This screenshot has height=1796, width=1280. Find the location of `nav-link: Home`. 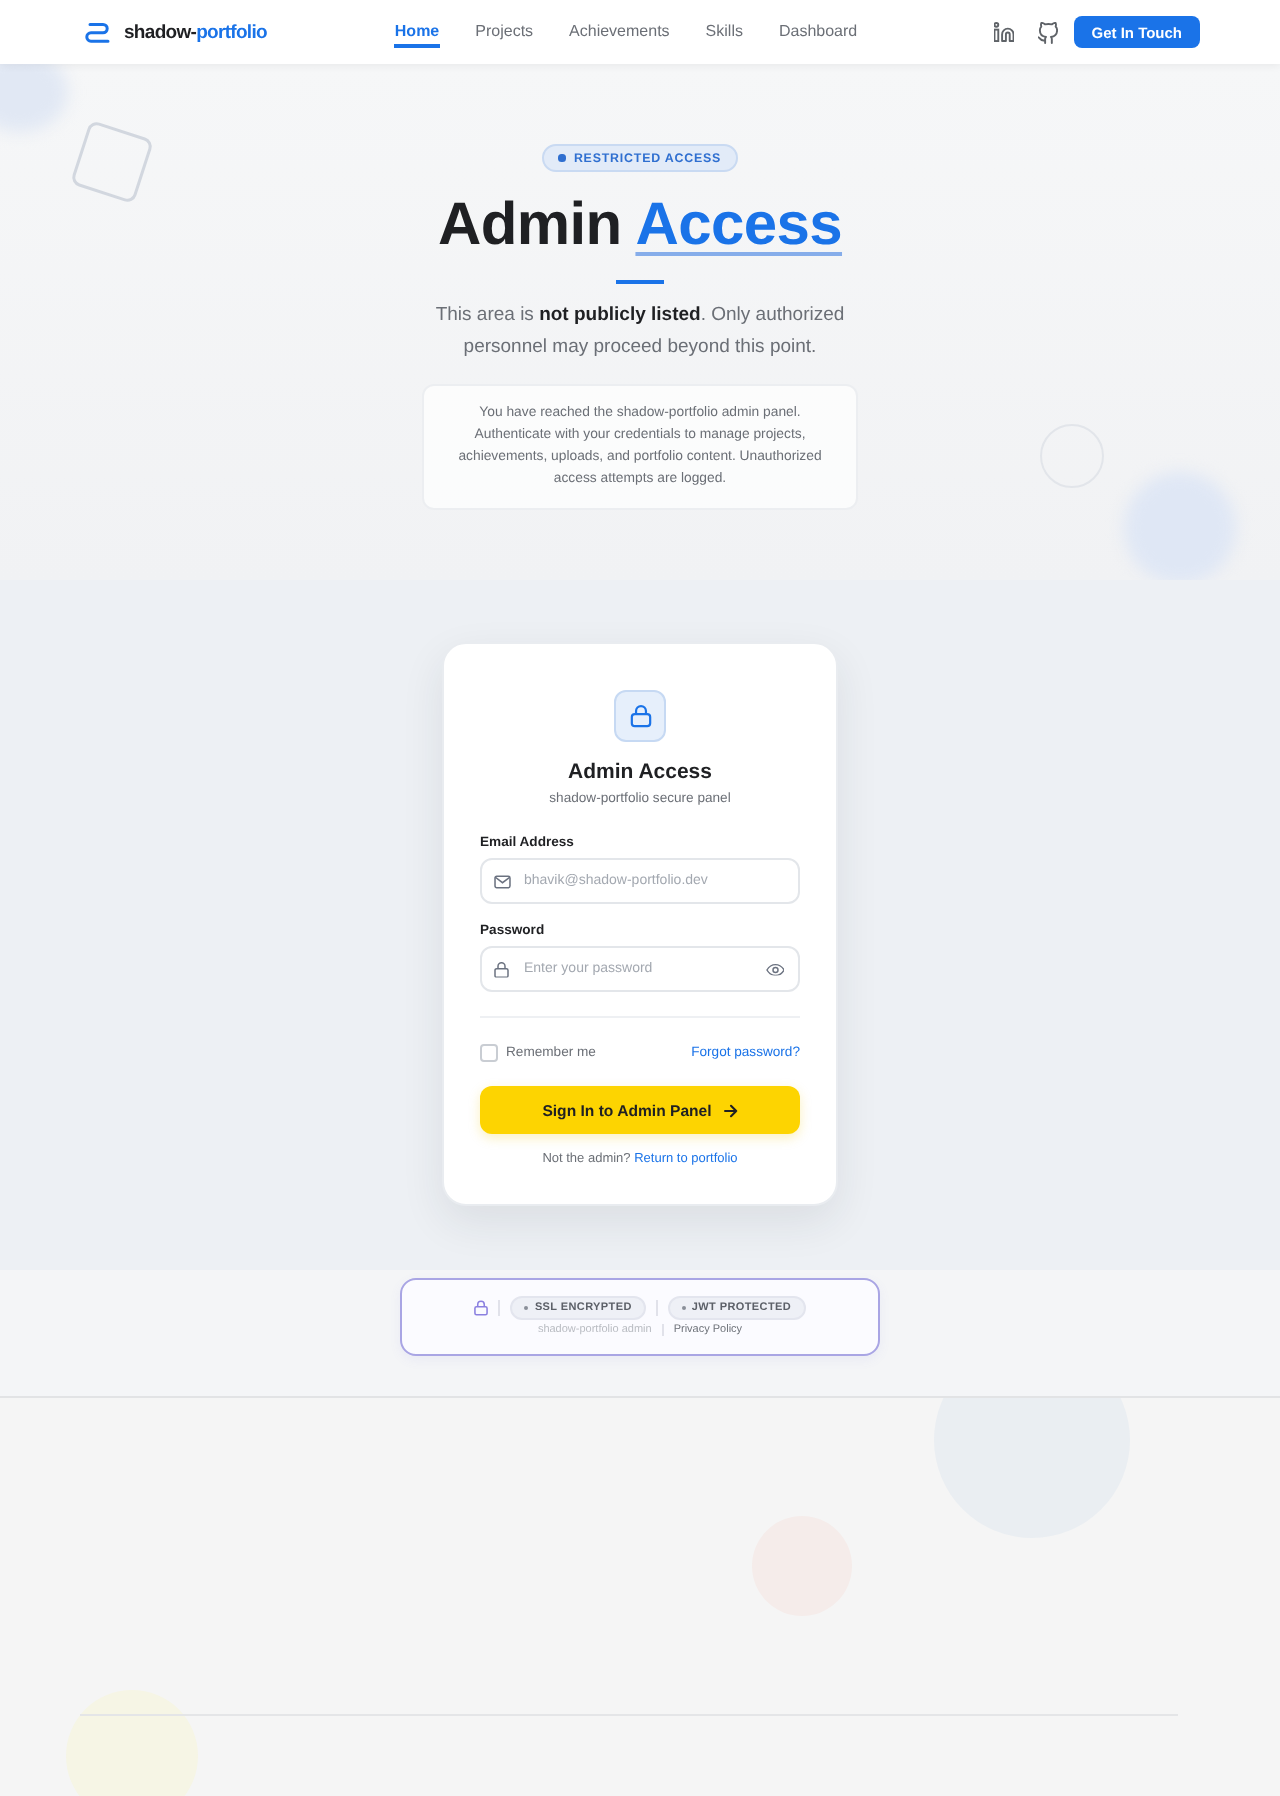

nav-link: Home is located at coordinates (417, 32).